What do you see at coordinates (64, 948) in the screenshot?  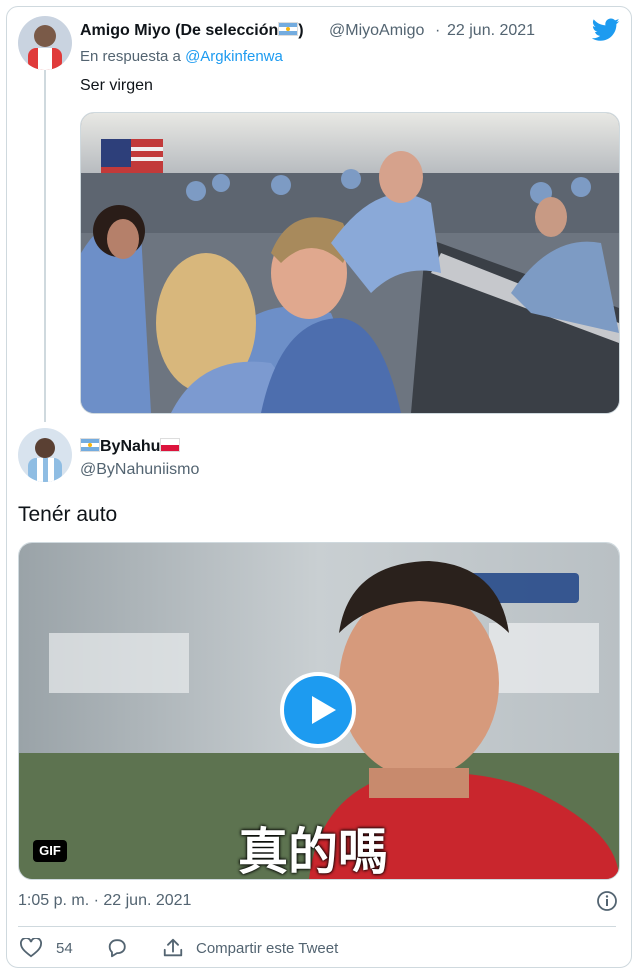 I see `like-count: 54` at bounding box center [64, 948].